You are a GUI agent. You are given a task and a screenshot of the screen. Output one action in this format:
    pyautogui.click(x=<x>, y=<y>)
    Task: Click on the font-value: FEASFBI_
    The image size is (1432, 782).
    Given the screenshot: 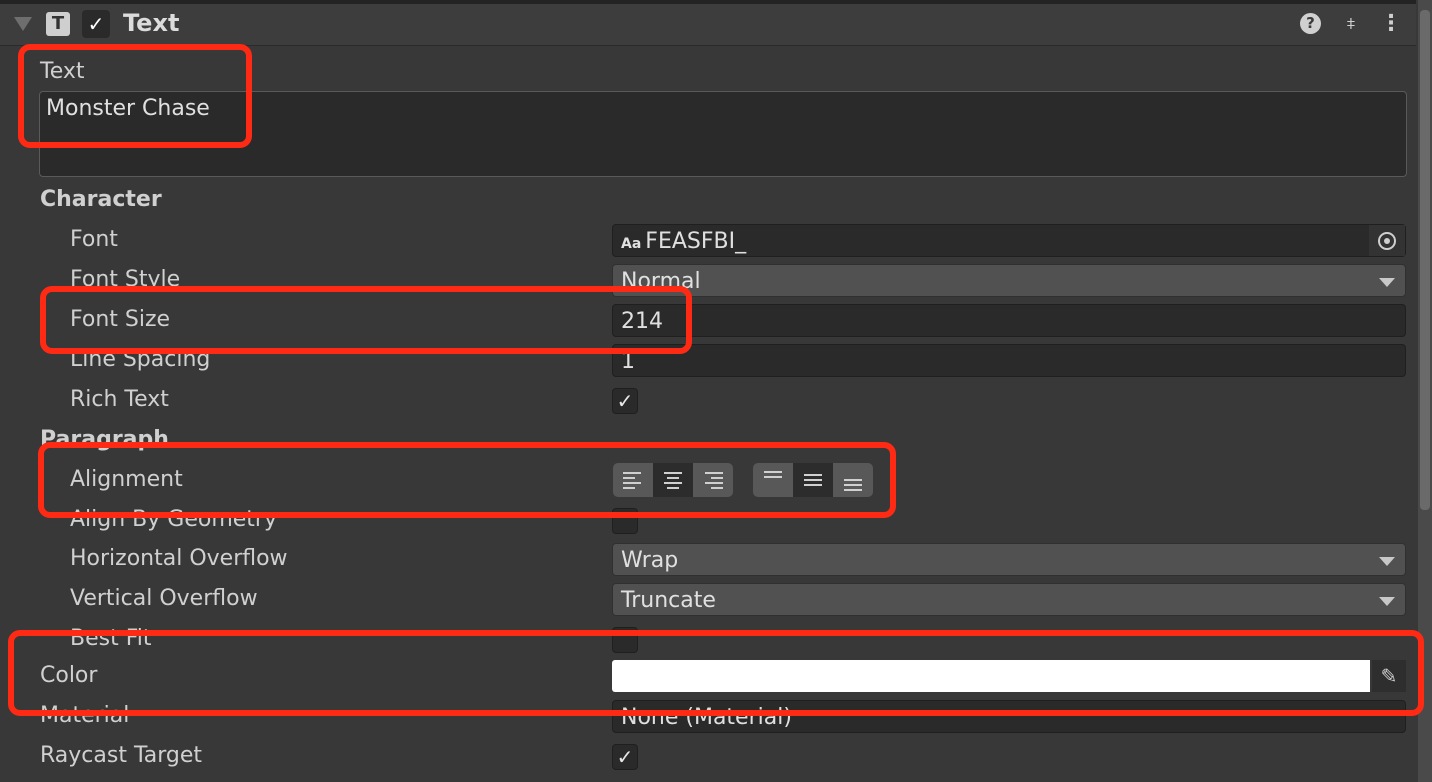 What is the action you would take?
    pyautogui.click(x=696, y=241)
    